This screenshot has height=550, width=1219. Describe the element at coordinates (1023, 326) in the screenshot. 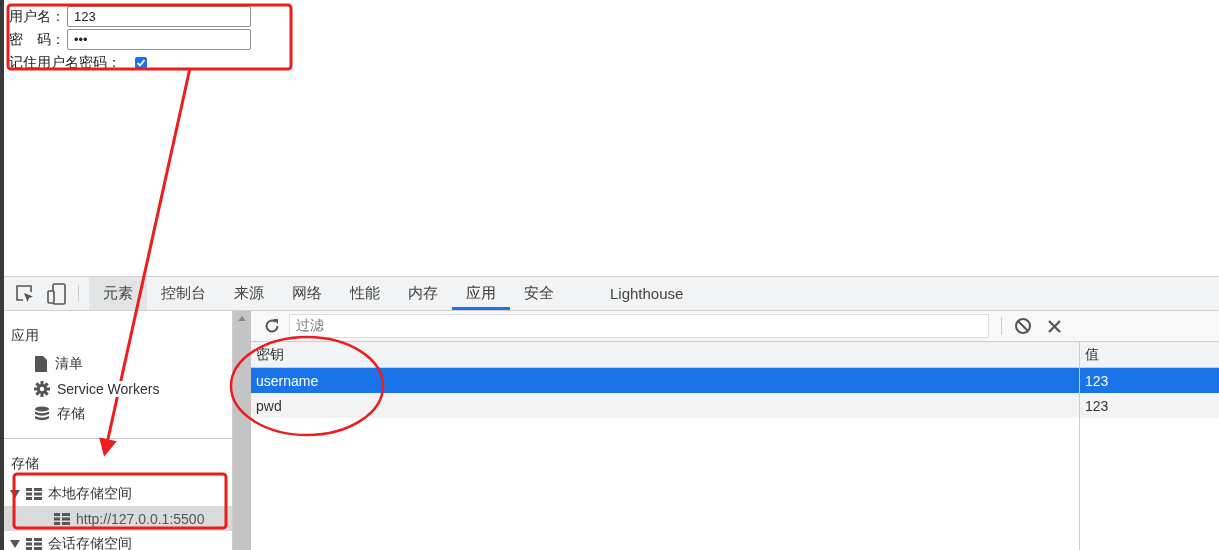

I see `block-icon` at that location.